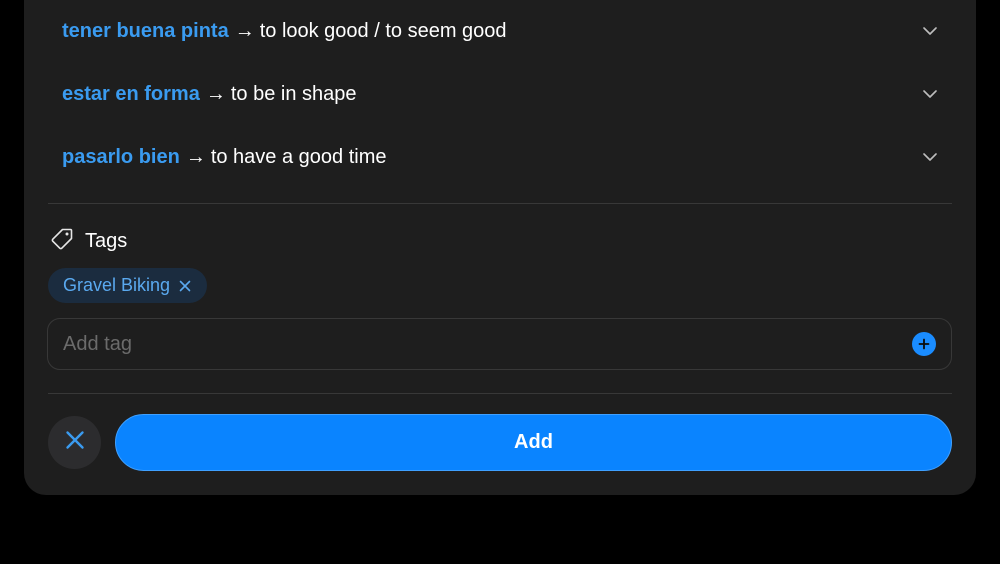 The width and height of the screenshot is (1000, 564). I want to click on phrase-spanish: estar en forma, so click(131, 93).